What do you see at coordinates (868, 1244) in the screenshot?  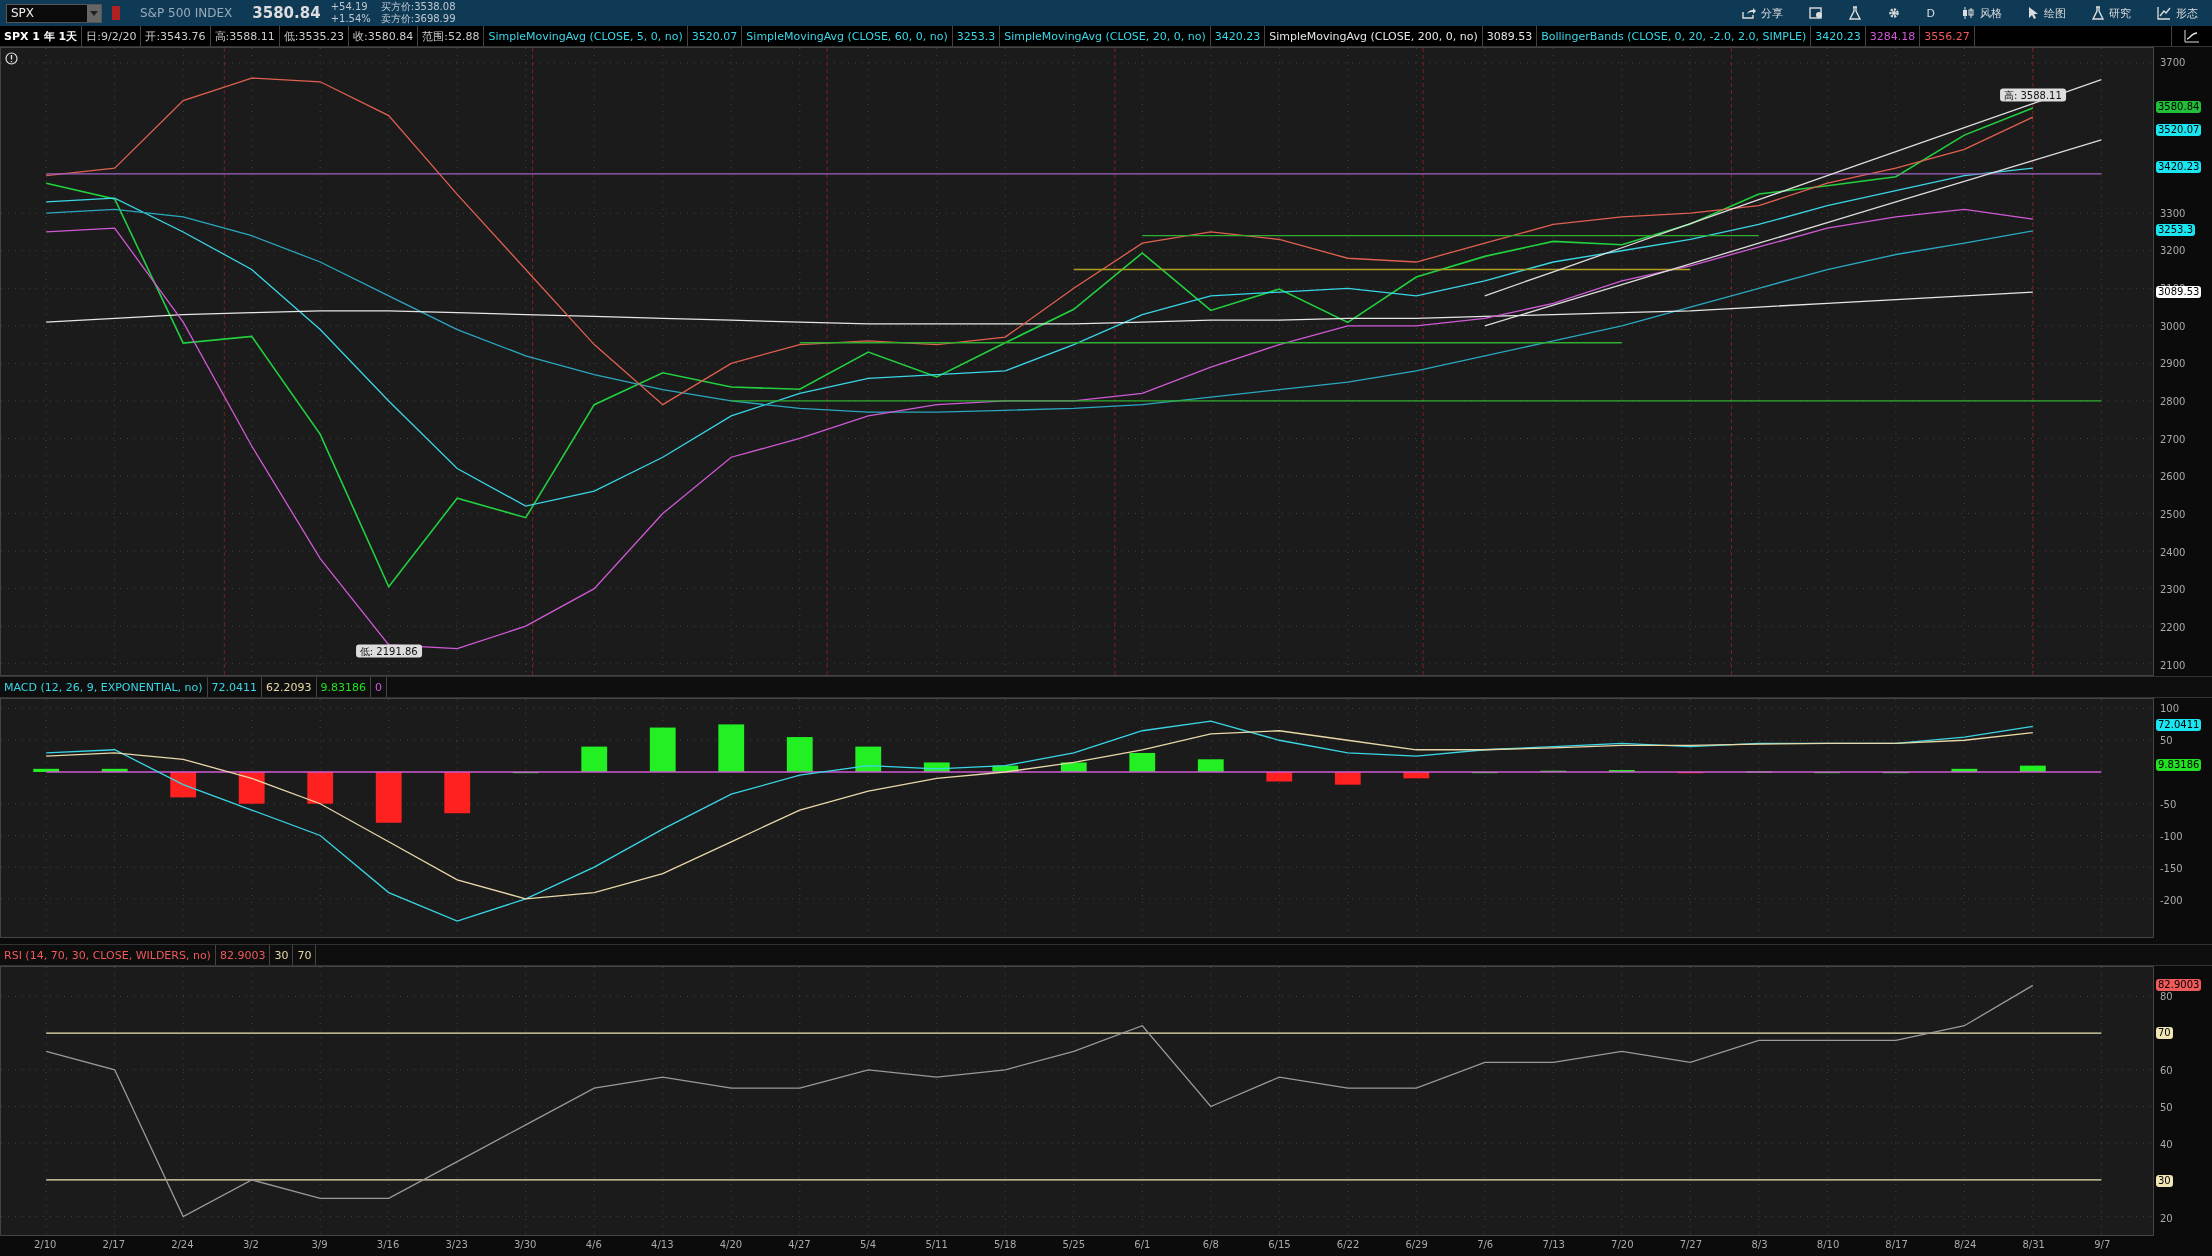 I see `axis-label: 5/4` at bounding box center [868, 1244].